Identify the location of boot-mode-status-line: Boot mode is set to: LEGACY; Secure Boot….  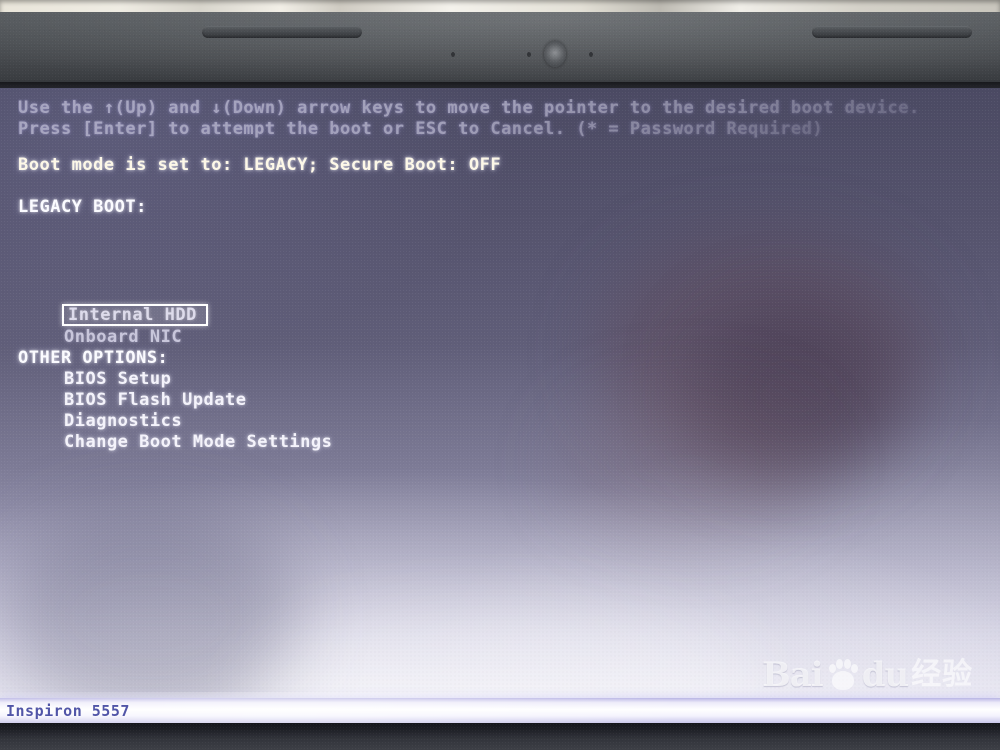
(260, 165).